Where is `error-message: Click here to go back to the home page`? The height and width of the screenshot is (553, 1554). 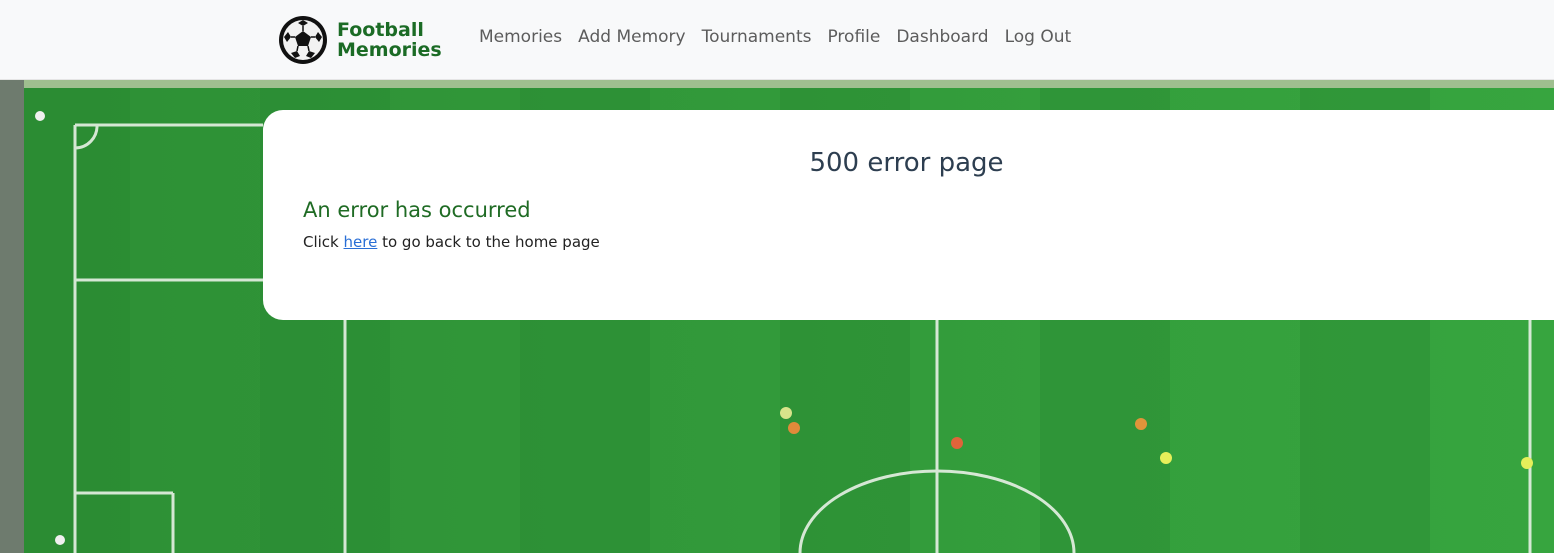
error-message: Click here to go back to the home page is located at coordinates (451, 242).